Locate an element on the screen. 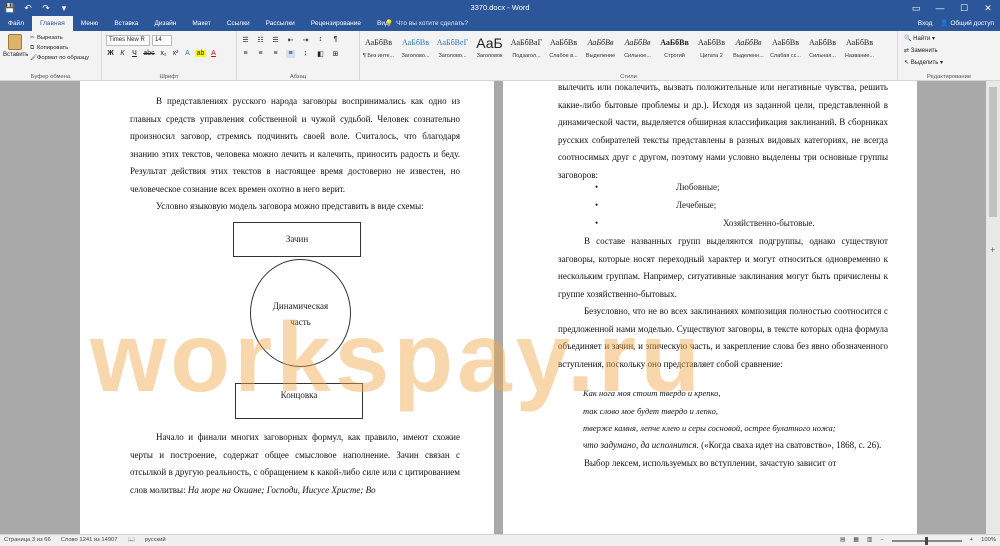 The height and width of the screenshot is (546, 1000). language-indicator: русский is located at coordinates (155, 540).